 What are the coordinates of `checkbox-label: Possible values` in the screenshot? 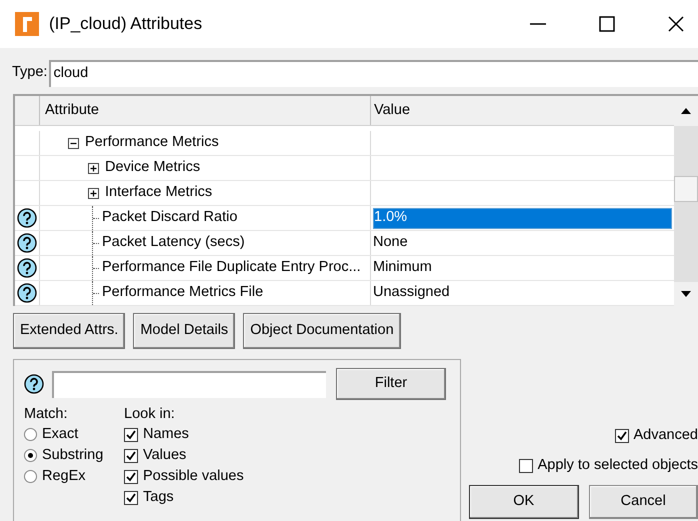 It's located at (193, 477).